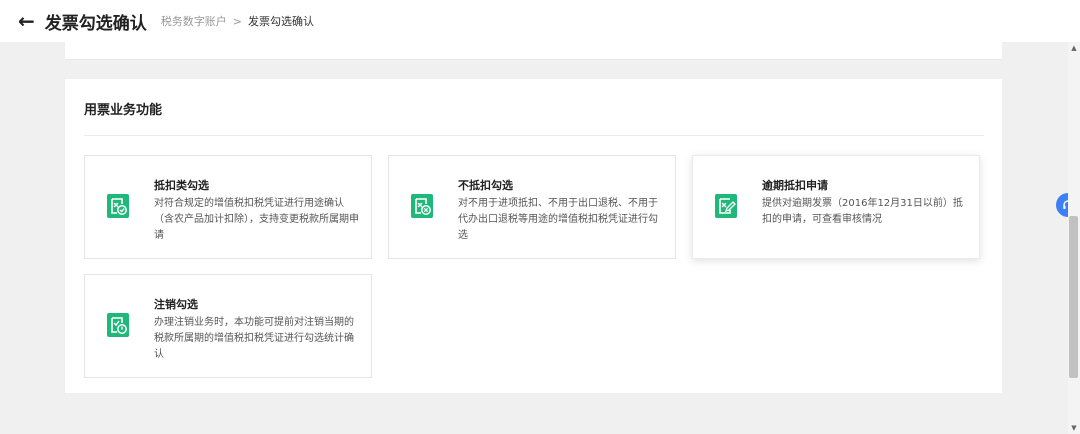  I want to click on card-description: 提供对逾期发票（2016年12月31日以前）抵扣的申请，可查看审核情况, so click(862, 211).